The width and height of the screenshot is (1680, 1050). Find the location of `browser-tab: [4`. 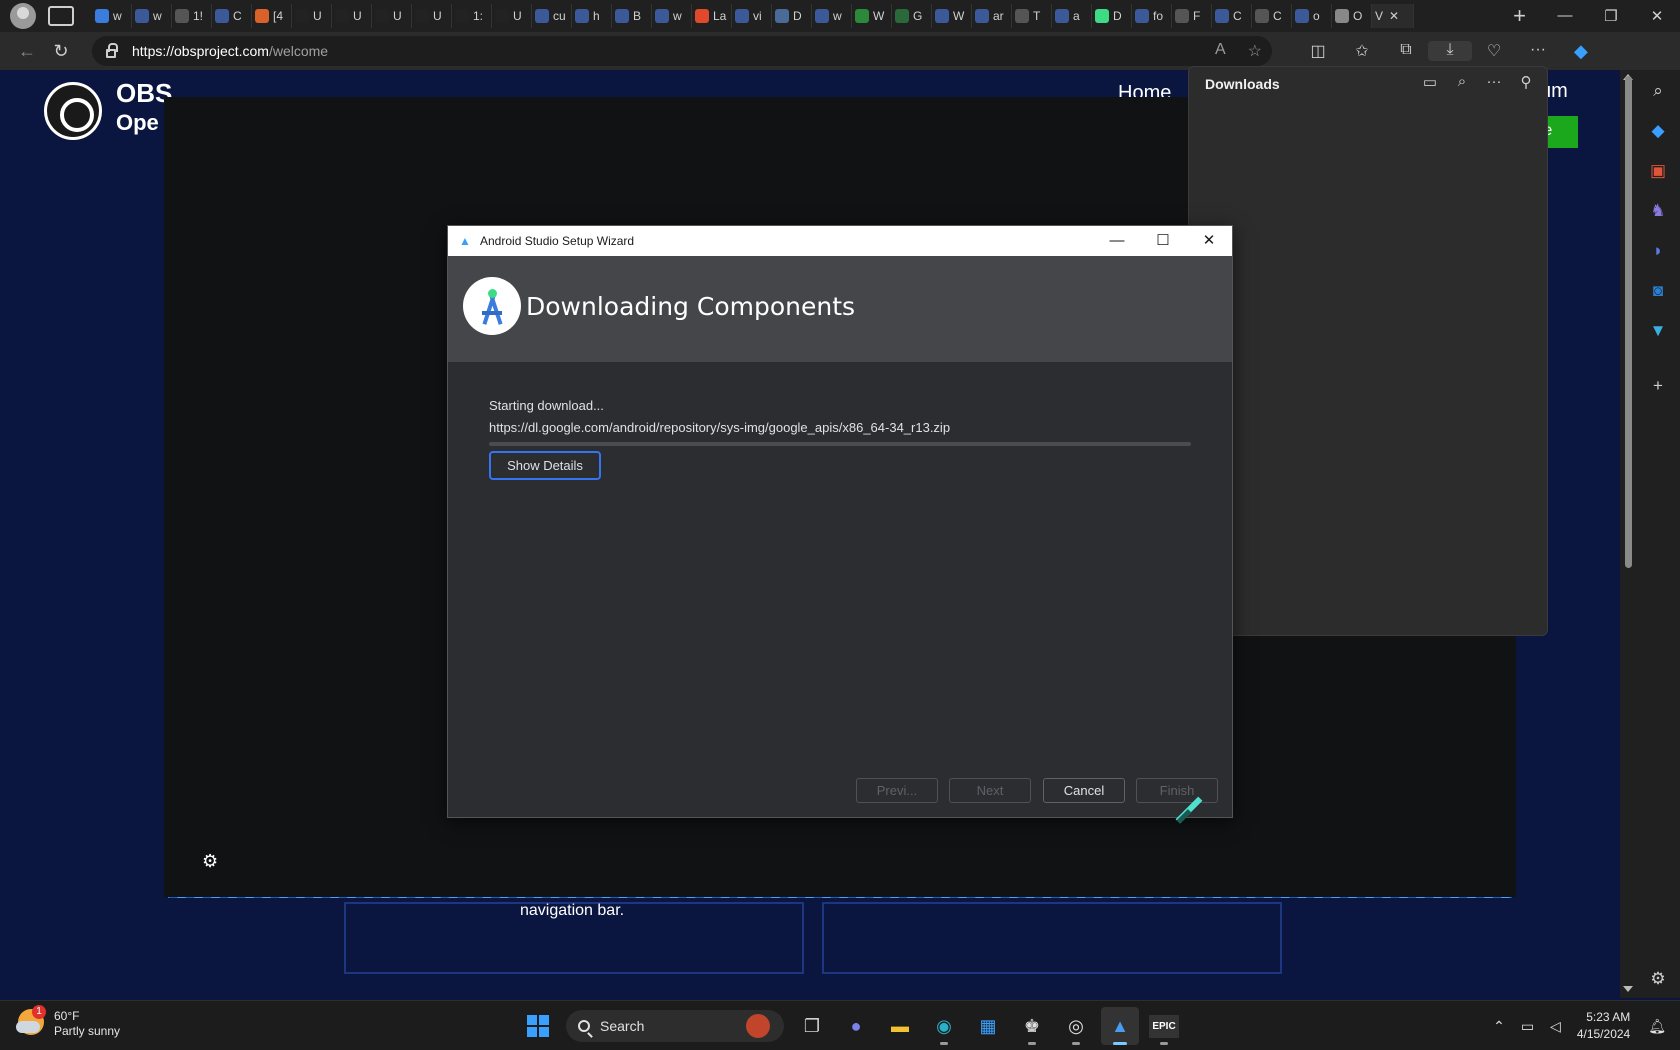

browser-tab: [4 is located at coordinates (272, 16).